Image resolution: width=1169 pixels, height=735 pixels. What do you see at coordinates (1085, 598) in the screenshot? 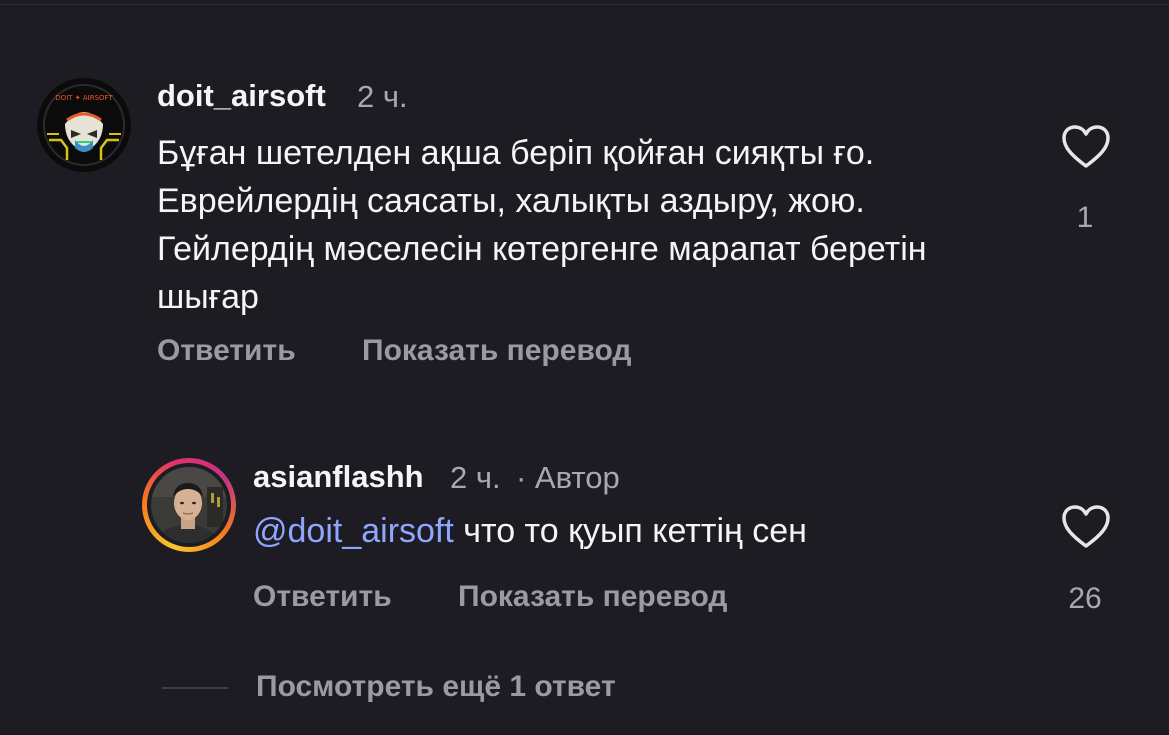
I see `like-count: 26` at bounding box center [1085, 598].